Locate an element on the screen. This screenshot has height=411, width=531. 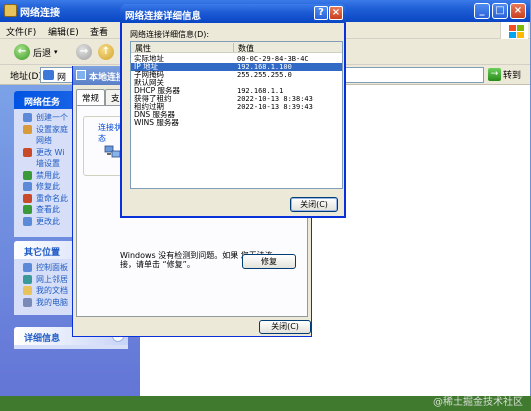
tab-general: 常规 is located at coordinates (91, 97).